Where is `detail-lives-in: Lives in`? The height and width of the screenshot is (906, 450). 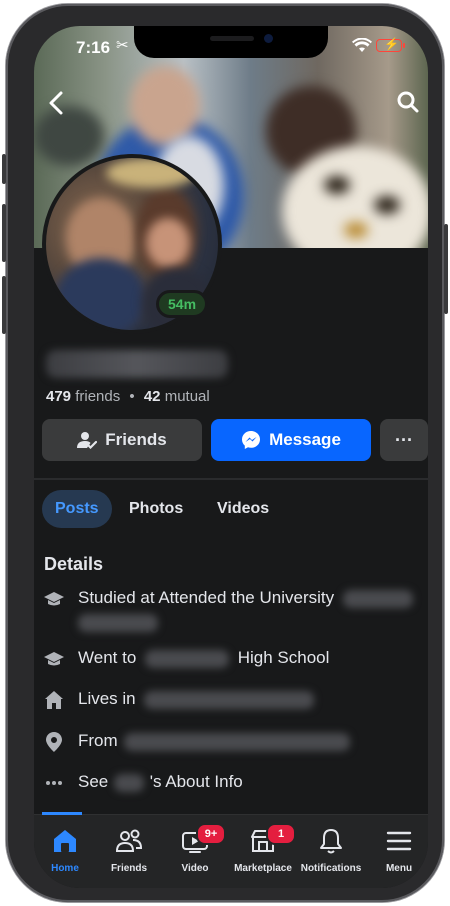 detail-lives-in: Lives in is located at coordinates (234, 700).